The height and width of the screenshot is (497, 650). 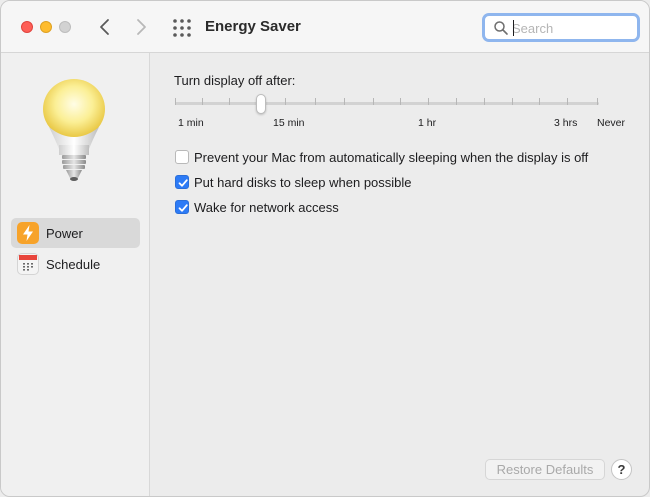 I want to click on sidebar-item-label: Schedule, so click(x=73, y=264).